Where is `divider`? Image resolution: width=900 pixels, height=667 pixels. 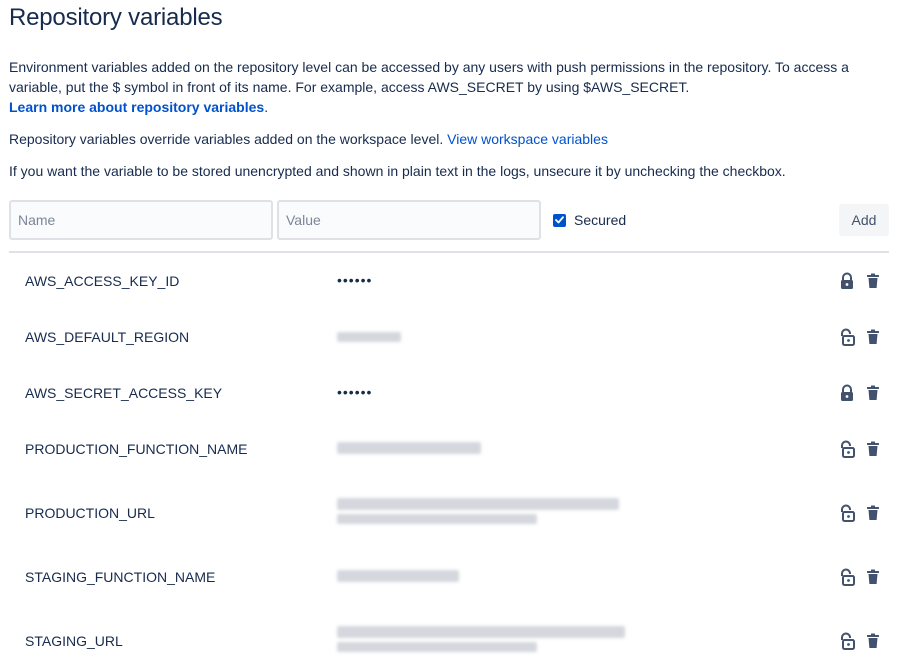
divider is located at coordinates (449, 252).